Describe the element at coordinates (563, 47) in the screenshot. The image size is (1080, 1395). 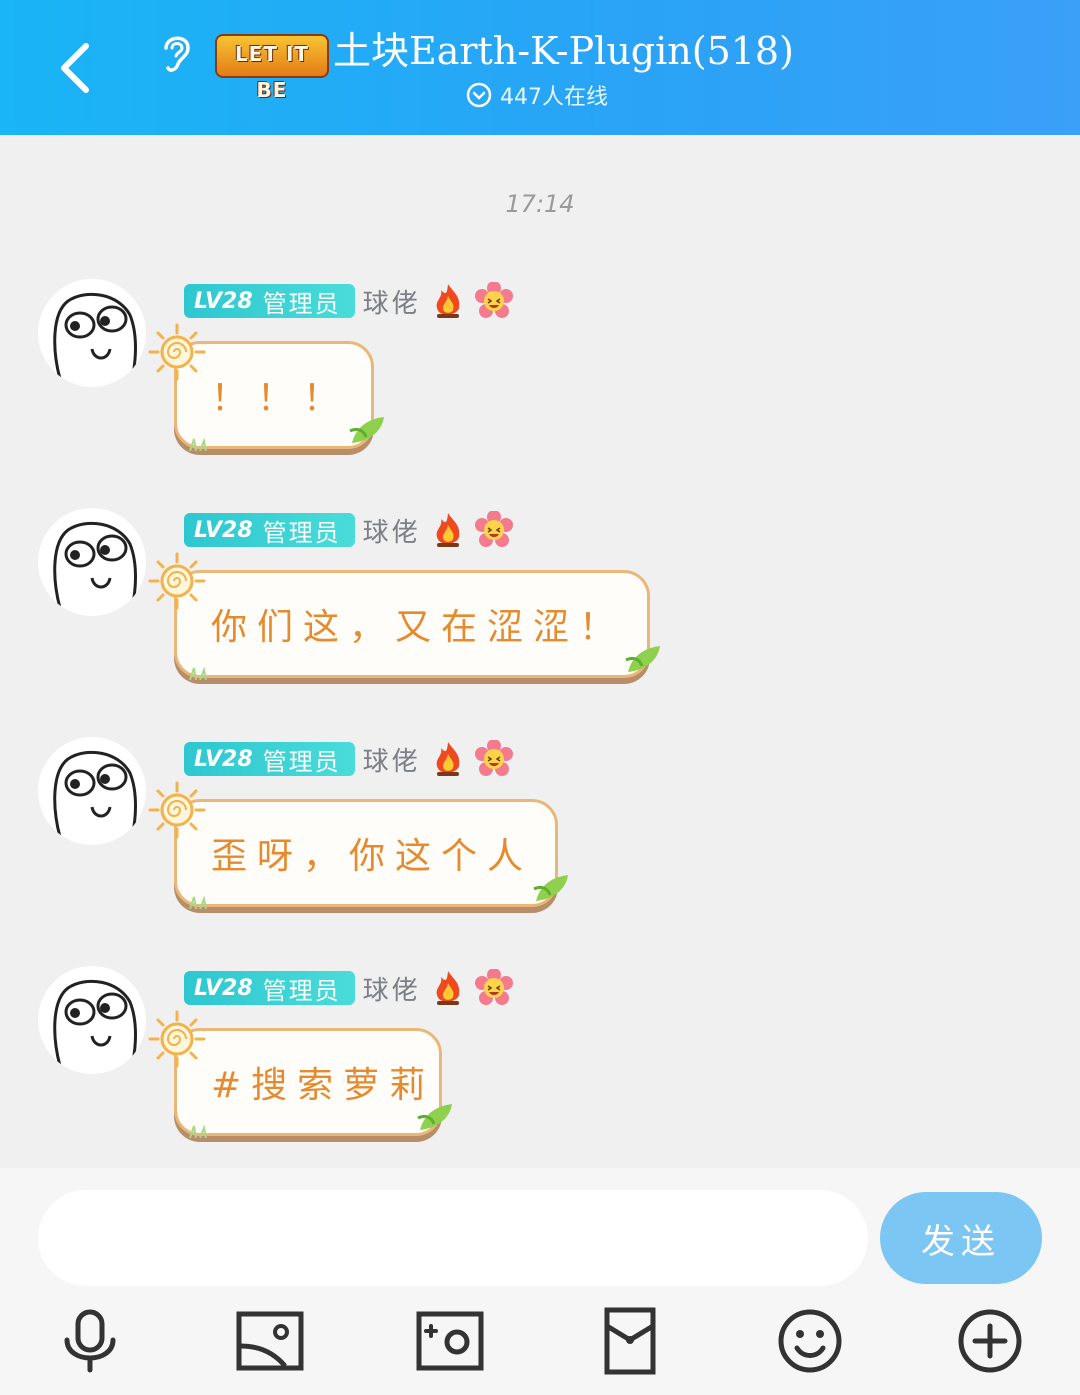
I see `group-title: 土块Earth-K-Plugin(518)` at that location.